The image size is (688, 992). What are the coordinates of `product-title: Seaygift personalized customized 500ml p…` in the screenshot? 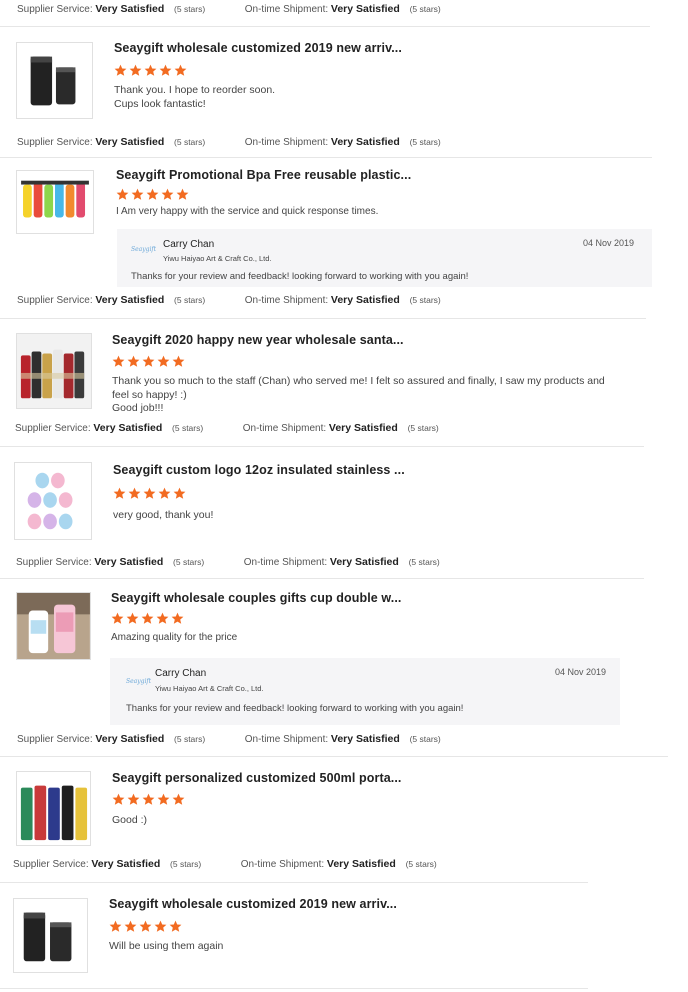 It's located at (257, 778).